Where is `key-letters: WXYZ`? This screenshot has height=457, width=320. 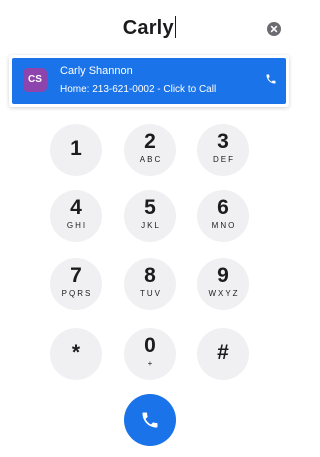
key-letters: WXYZ is located at coordinates (224, 293).